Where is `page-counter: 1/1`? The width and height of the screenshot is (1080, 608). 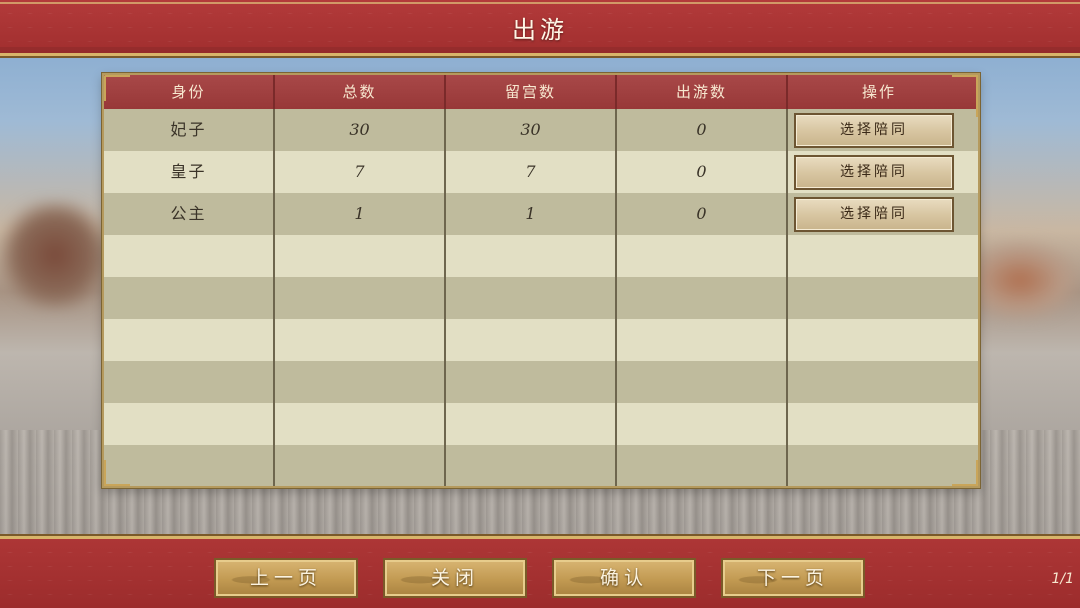 page-counter: 1/1 is located at coordinates (1062, 579).